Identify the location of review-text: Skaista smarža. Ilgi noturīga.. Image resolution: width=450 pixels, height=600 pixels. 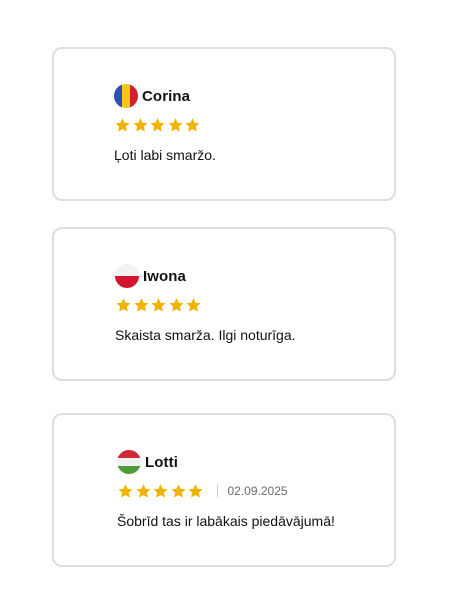
(205, 335).